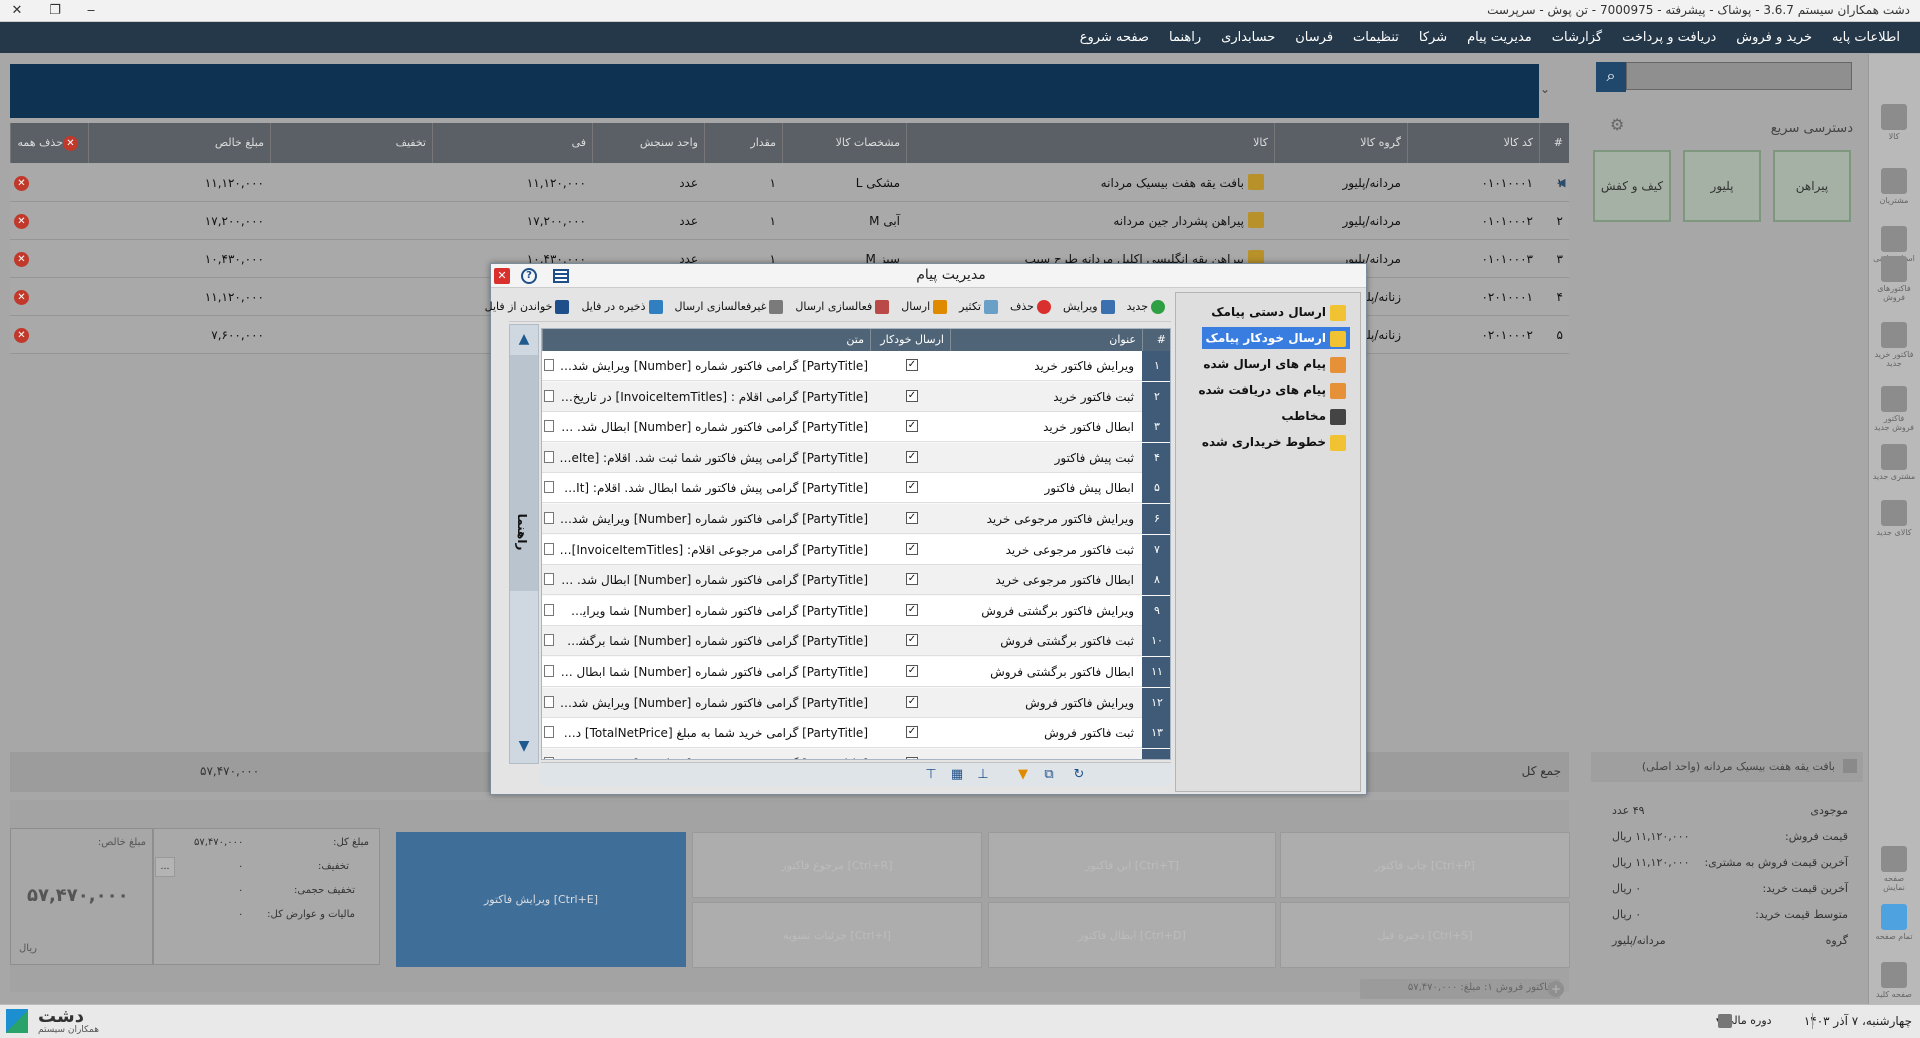  What do you see at coordinates (1894, 122) in the screenshot?
I see `toolstrip-item-0: کالا` at bounding box center [1894, 122].